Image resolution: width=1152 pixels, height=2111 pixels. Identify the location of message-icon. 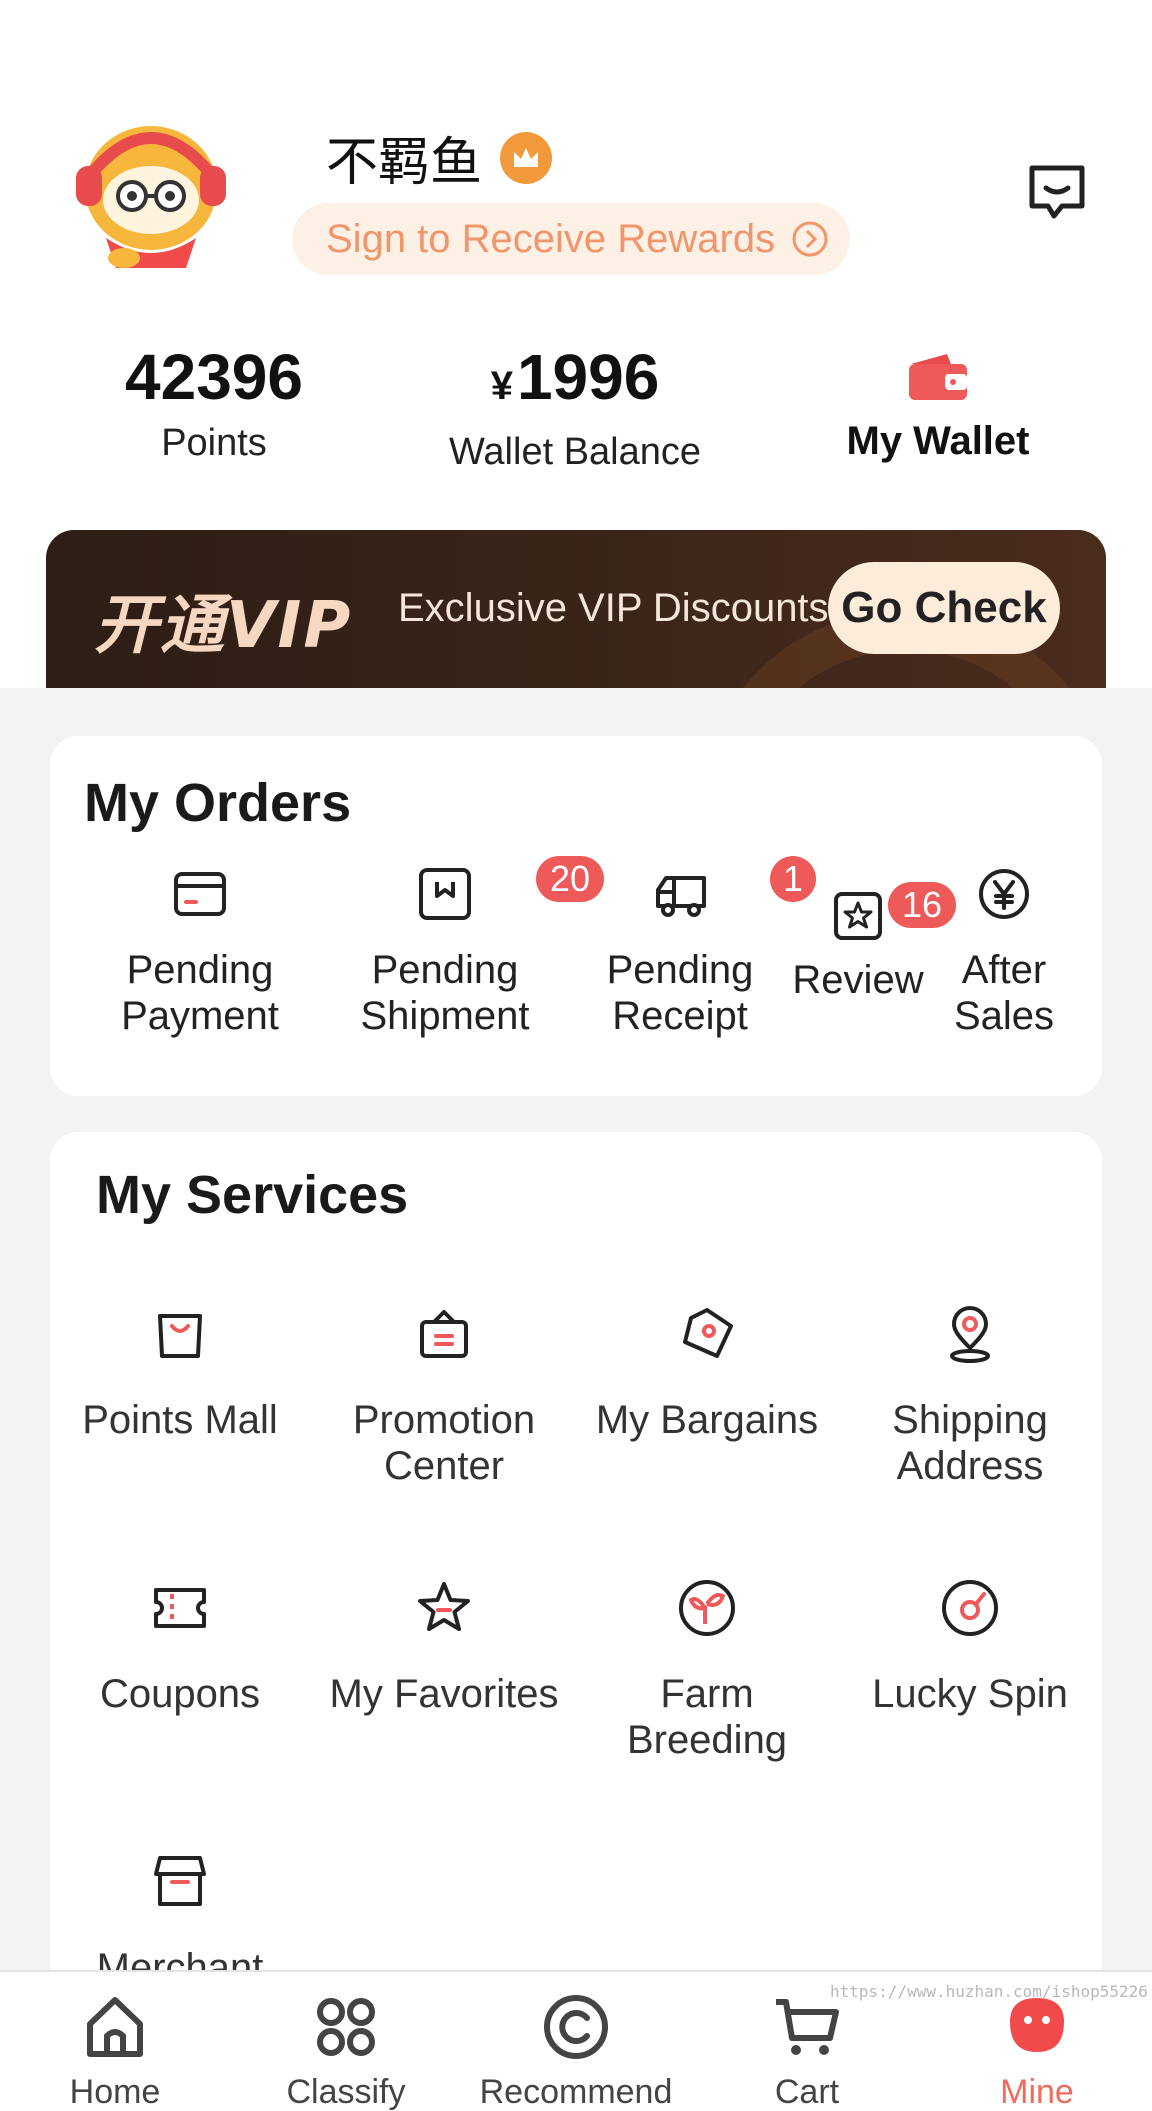
(1057, 193).